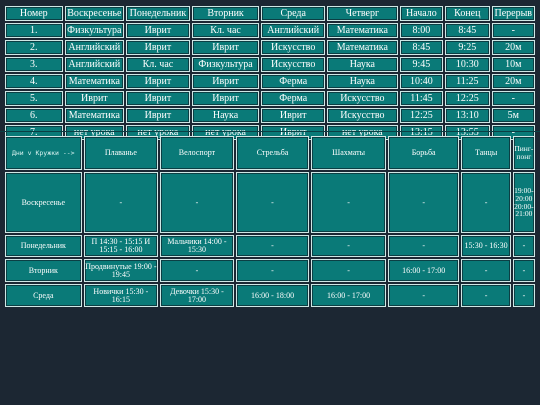 The width and height of the screenshot is (540, 405). I want to click on schedule-cell: 9:45, so click(421, 64).